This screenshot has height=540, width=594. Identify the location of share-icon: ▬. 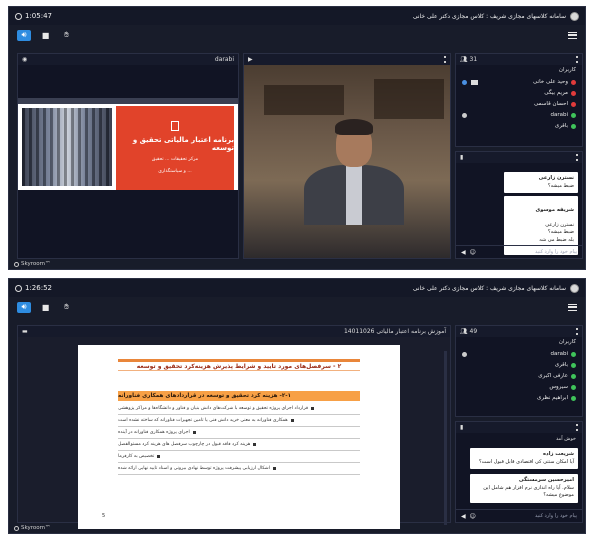
(25, 331).